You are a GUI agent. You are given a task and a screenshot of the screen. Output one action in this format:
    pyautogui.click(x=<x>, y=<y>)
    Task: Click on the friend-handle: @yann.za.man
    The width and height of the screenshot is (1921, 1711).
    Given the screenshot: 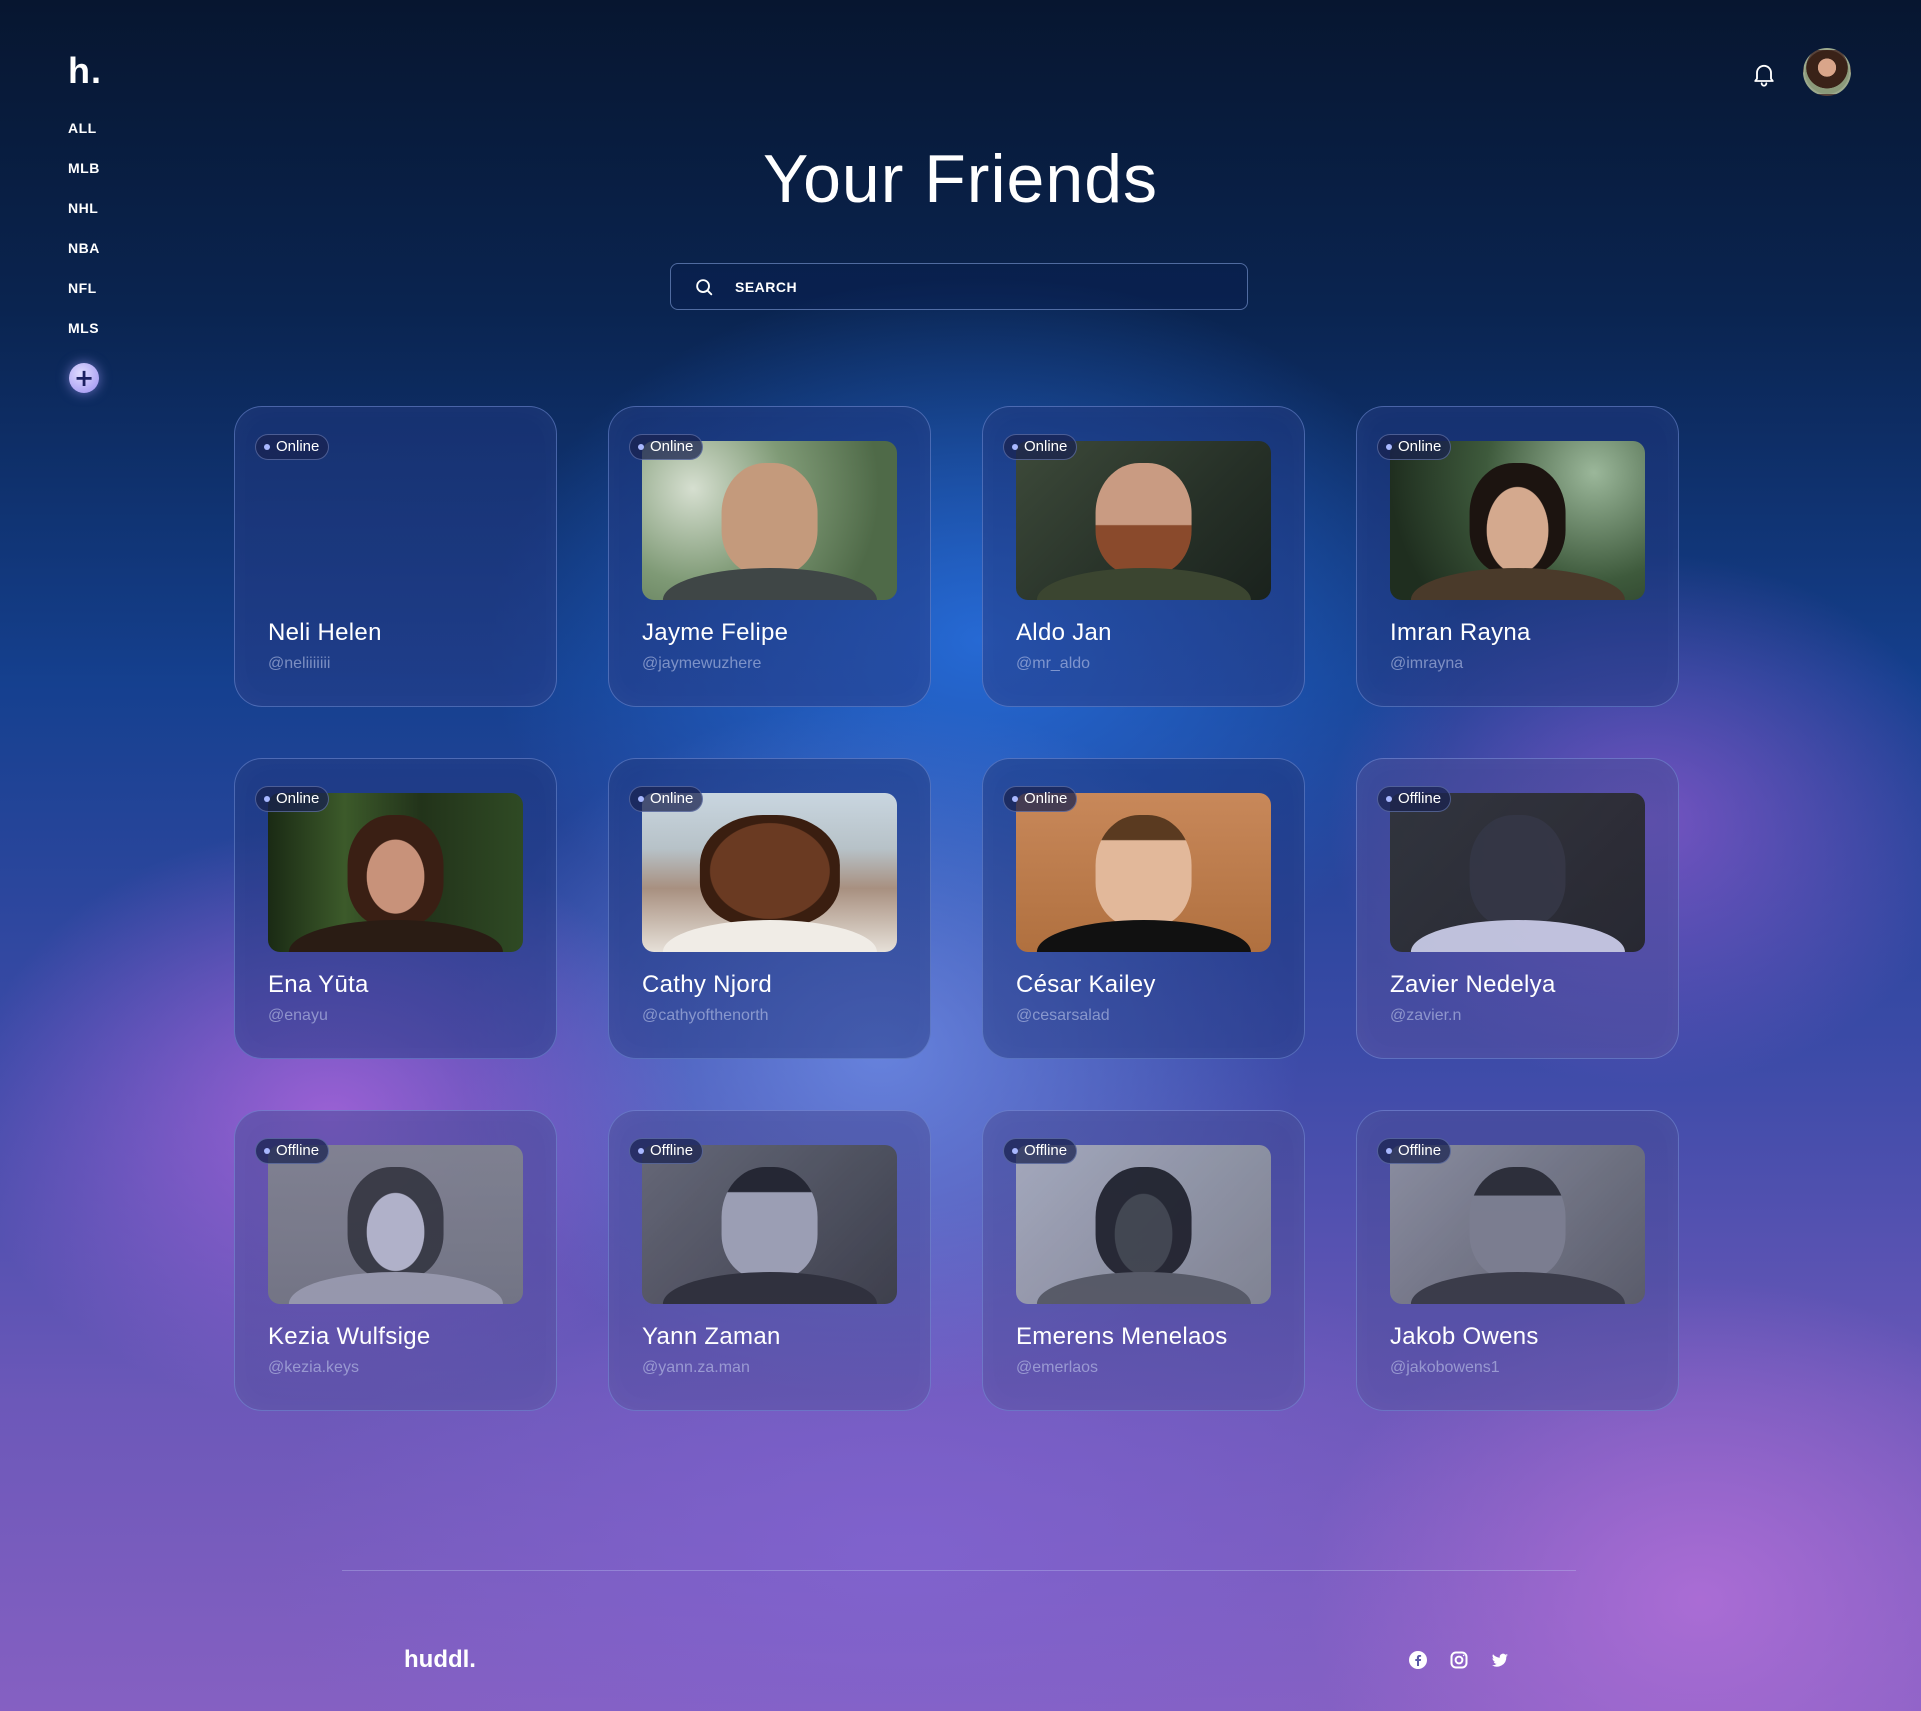 What is the action you would take?
    pyautogui.click(x=696, y=1367)
    